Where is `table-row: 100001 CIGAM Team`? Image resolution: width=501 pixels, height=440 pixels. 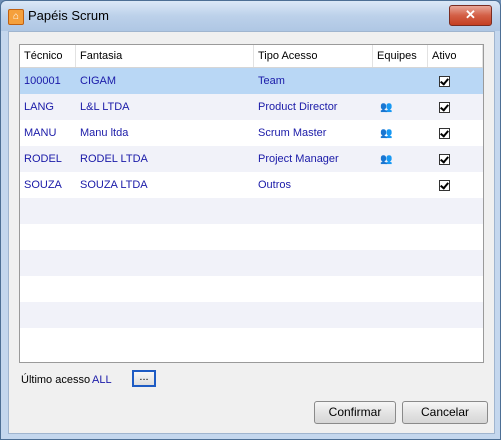 table-row: 100001 CIGAM Team is located at coordinates (251, 81).